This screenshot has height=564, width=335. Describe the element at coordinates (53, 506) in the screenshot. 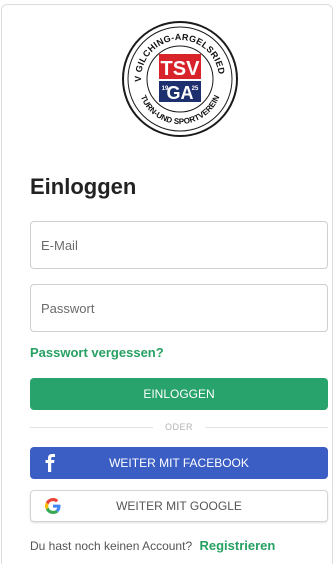

I see `google-icon` at that location.